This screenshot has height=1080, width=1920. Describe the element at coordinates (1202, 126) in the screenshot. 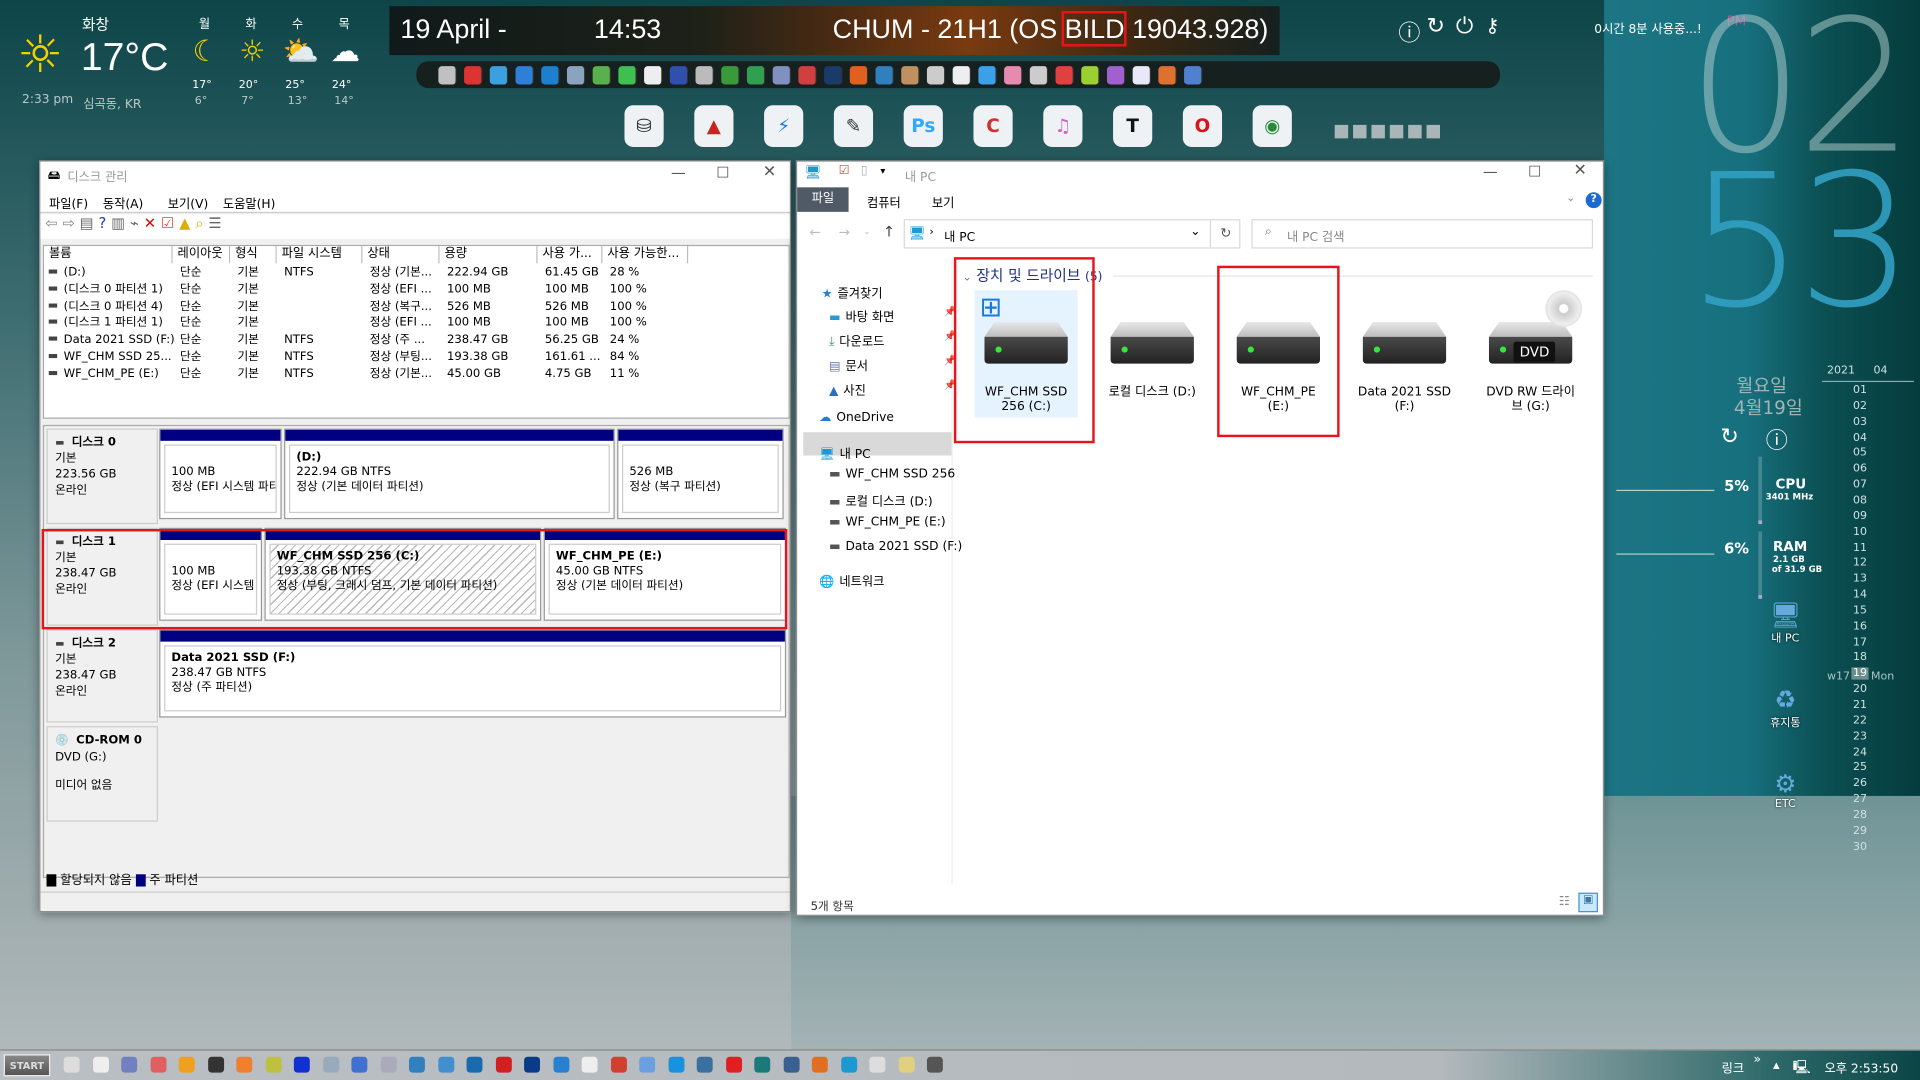

I see `opera-icon: O` at that location.